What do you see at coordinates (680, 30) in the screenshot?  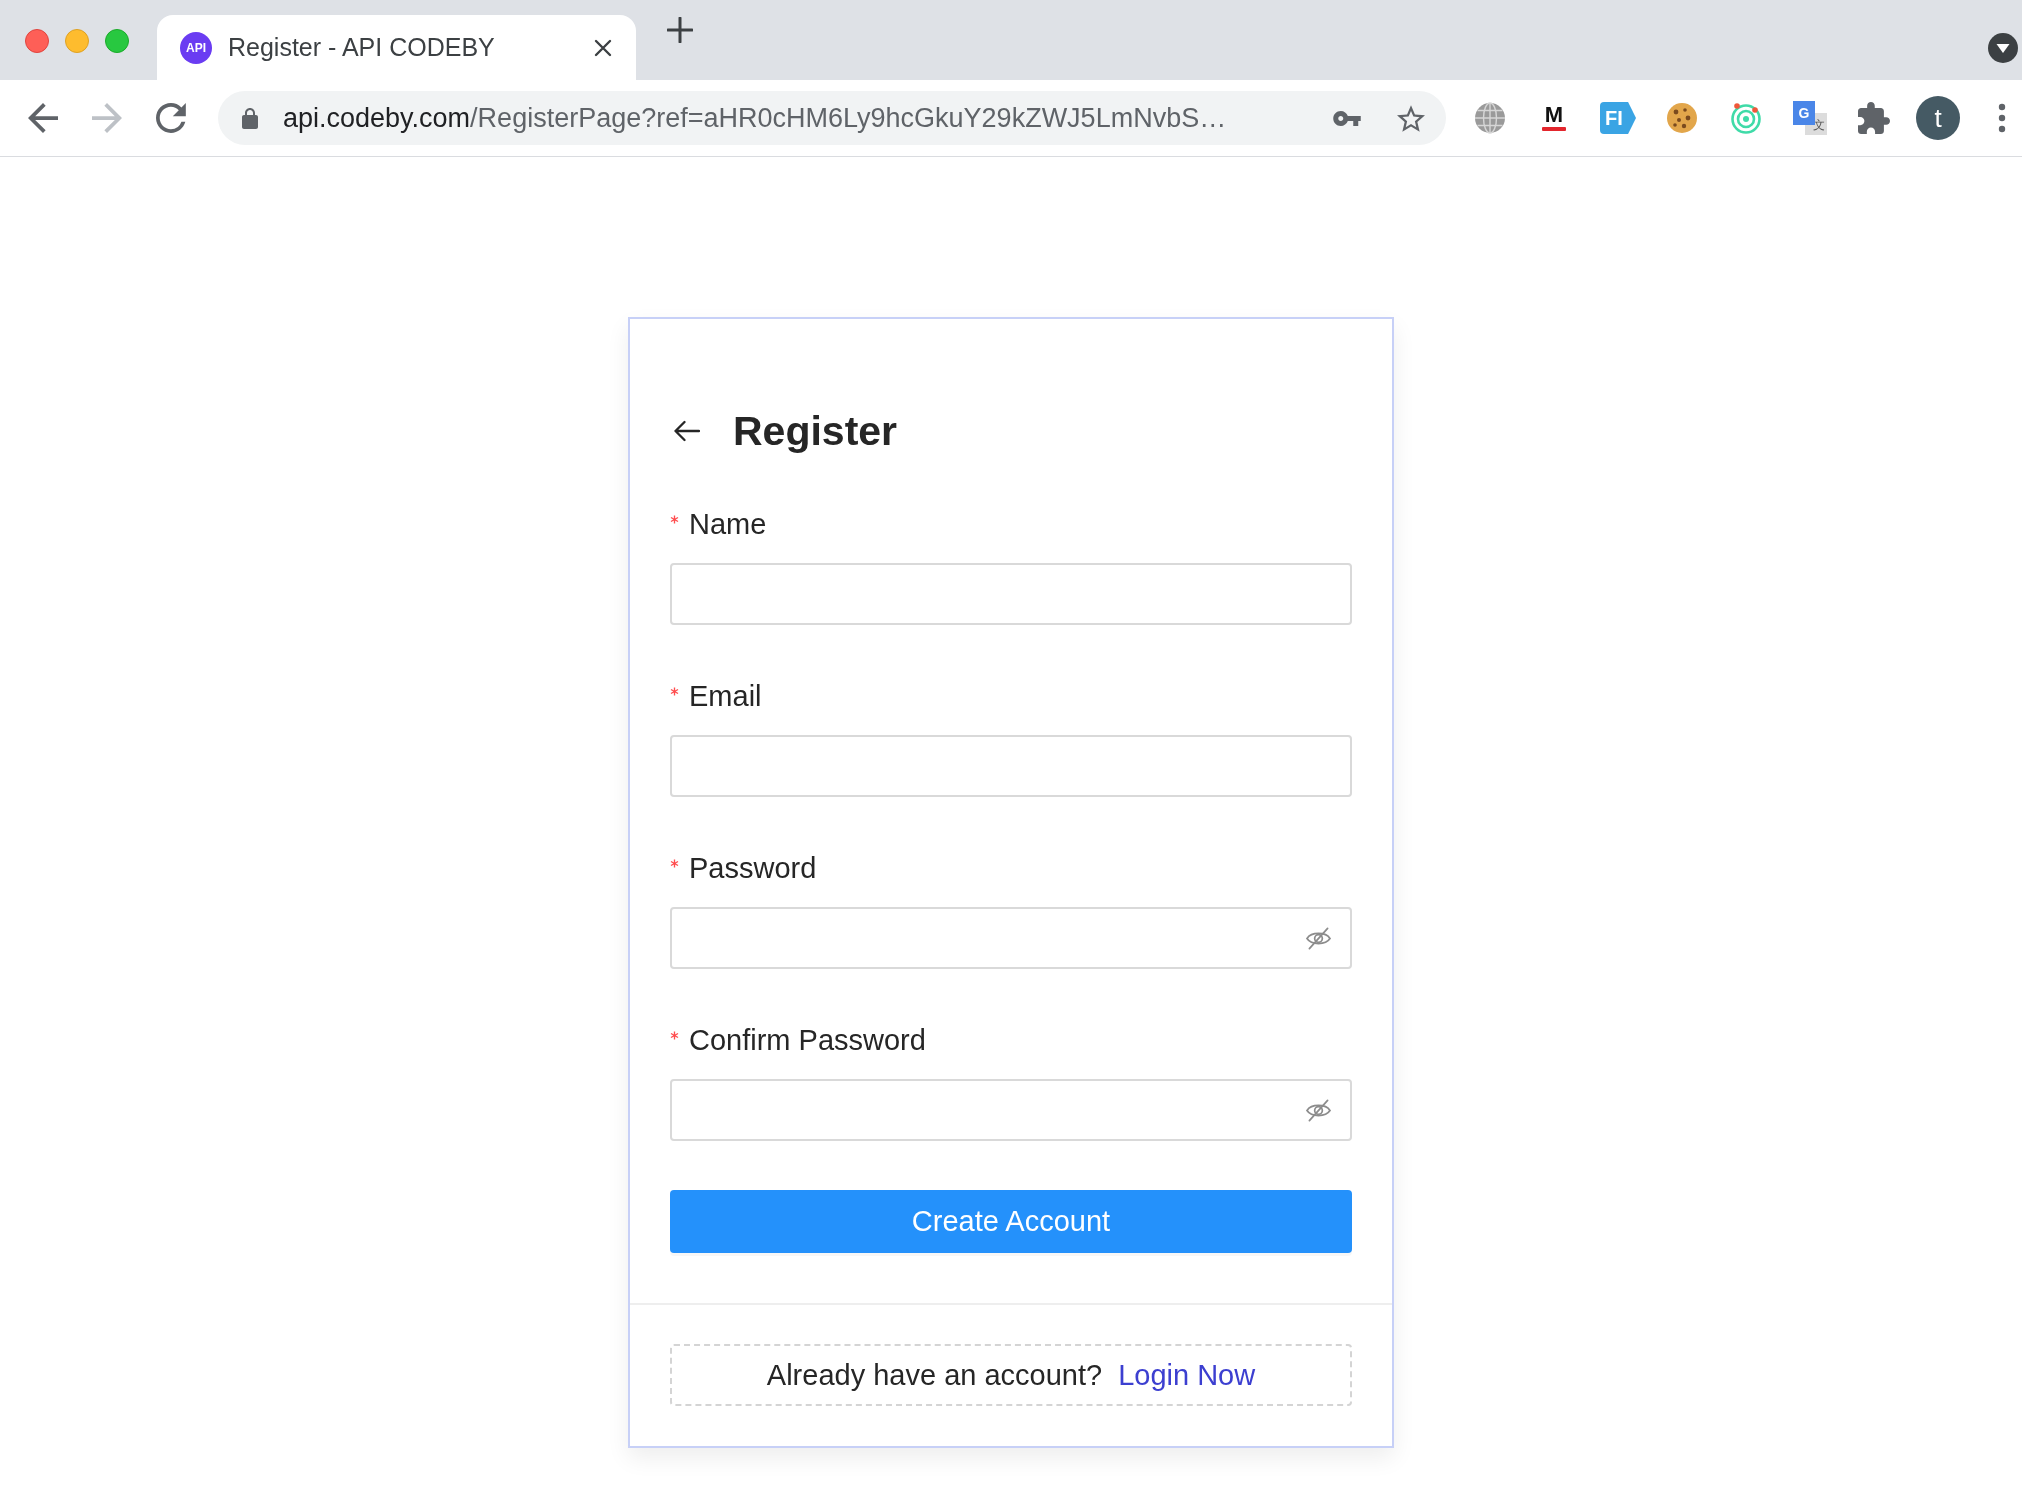 I see `new-tab-plus-icon` at bounding box center [680, 30].